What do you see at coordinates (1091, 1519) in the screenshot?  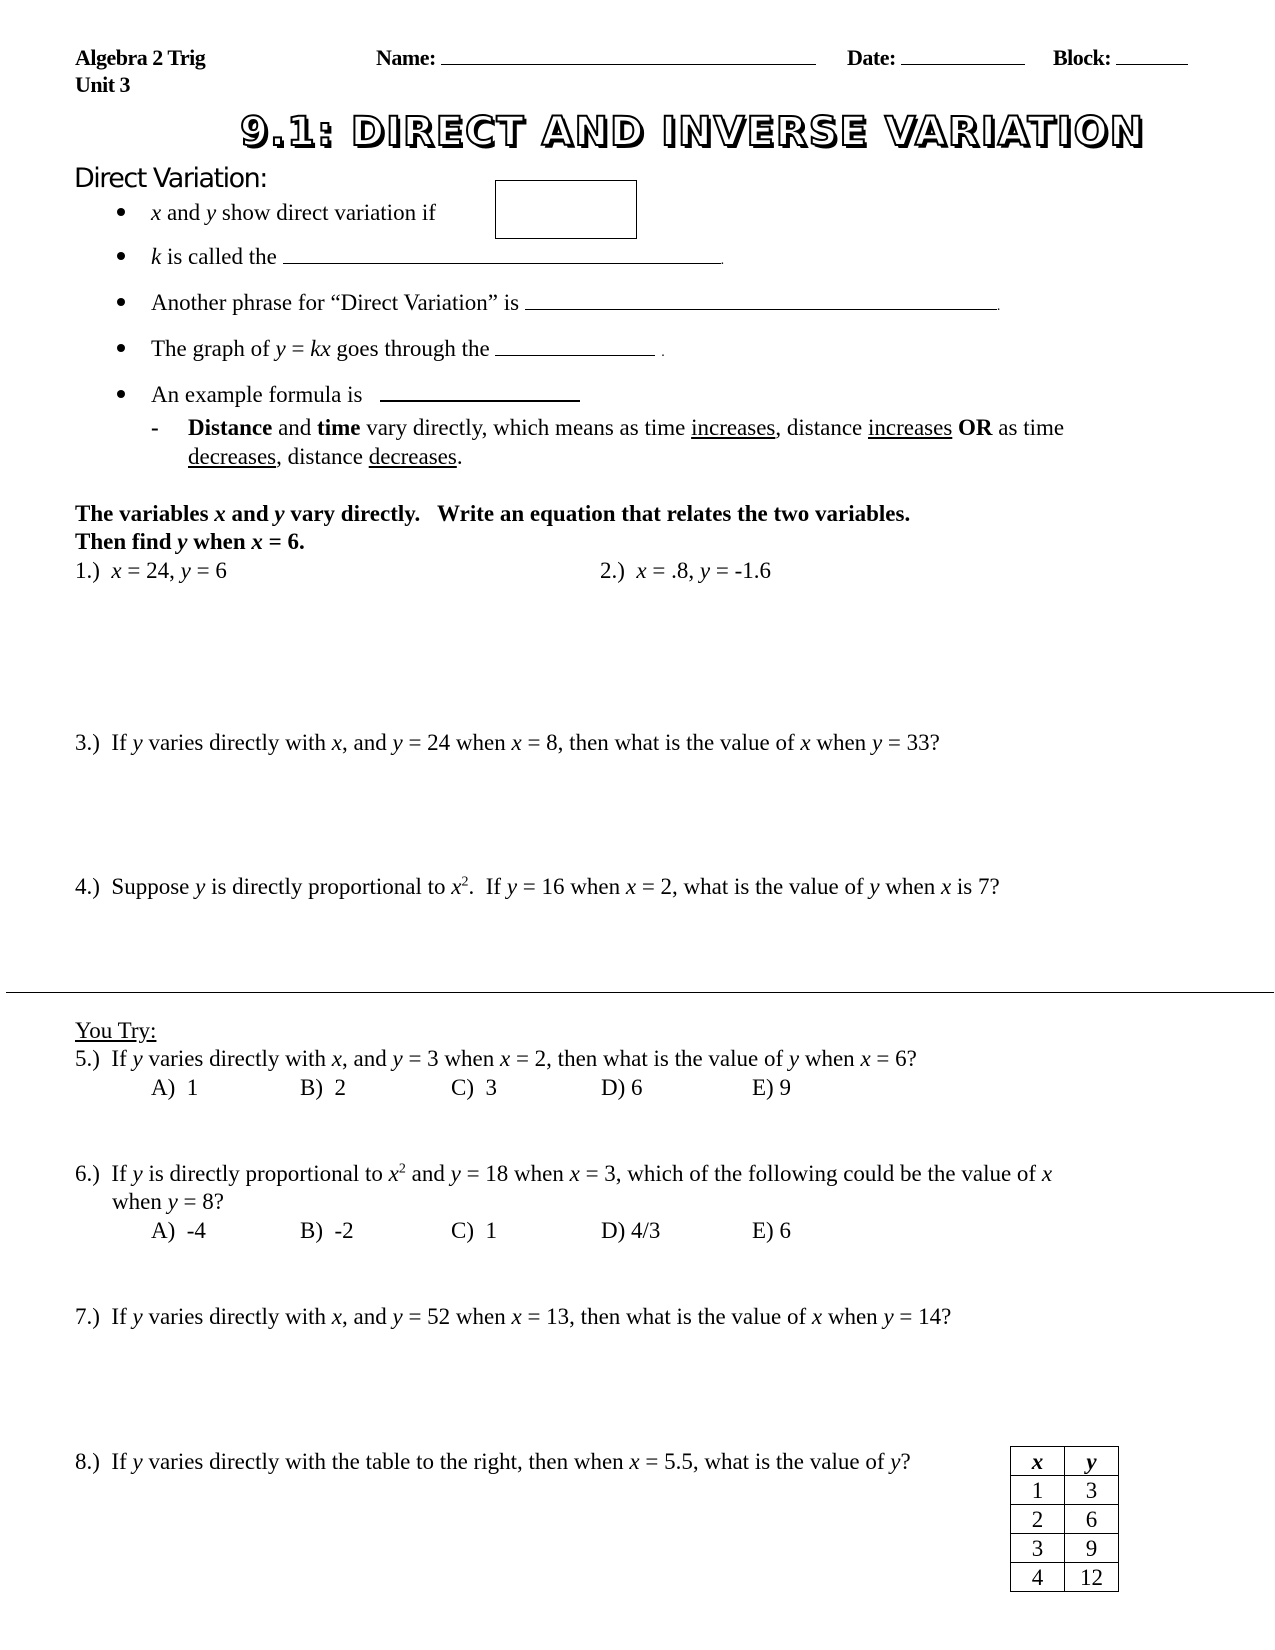 I see `table-cell: 6` at bounding box center [1091, 1519].